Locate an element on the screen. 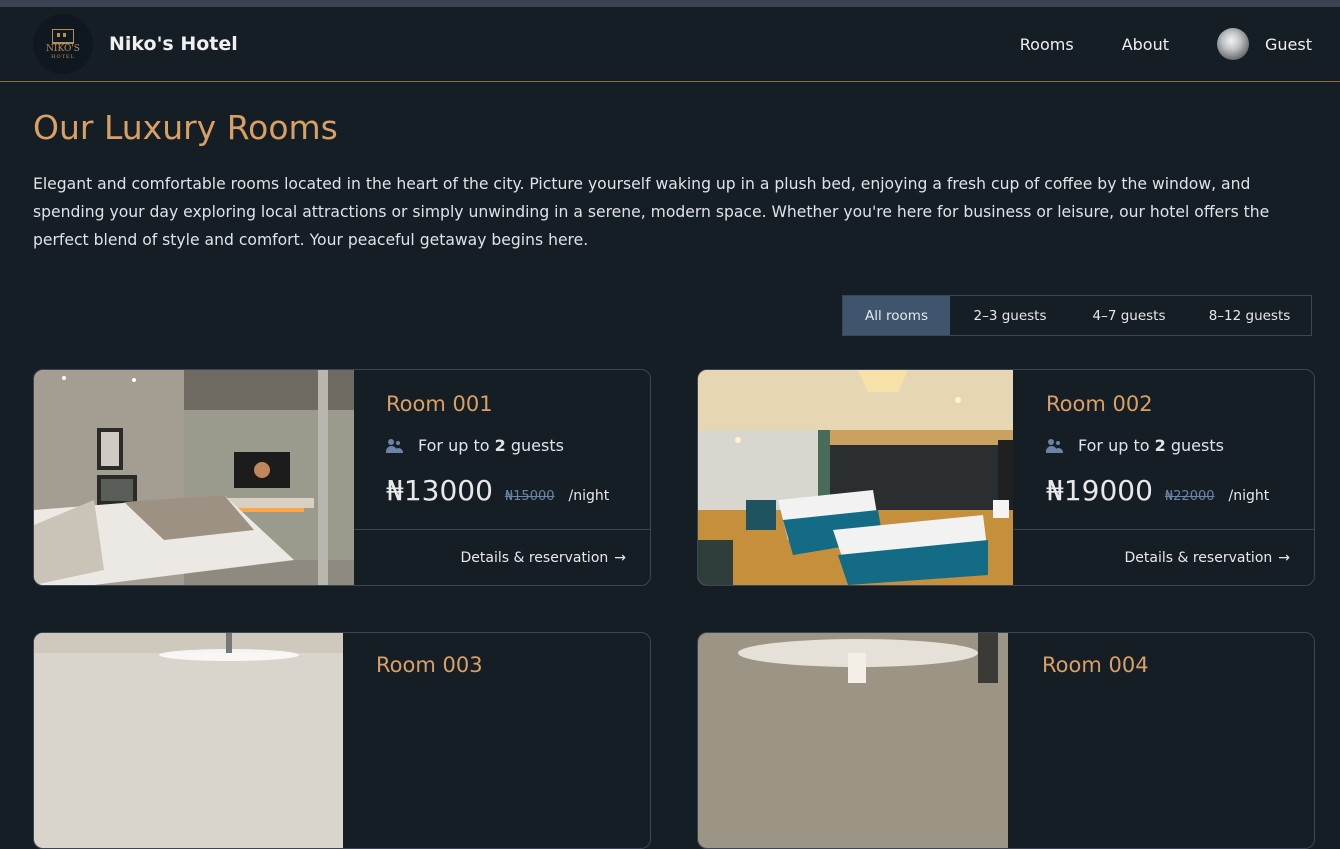  user-menu: Guest is located at coordinates (1264, 44).